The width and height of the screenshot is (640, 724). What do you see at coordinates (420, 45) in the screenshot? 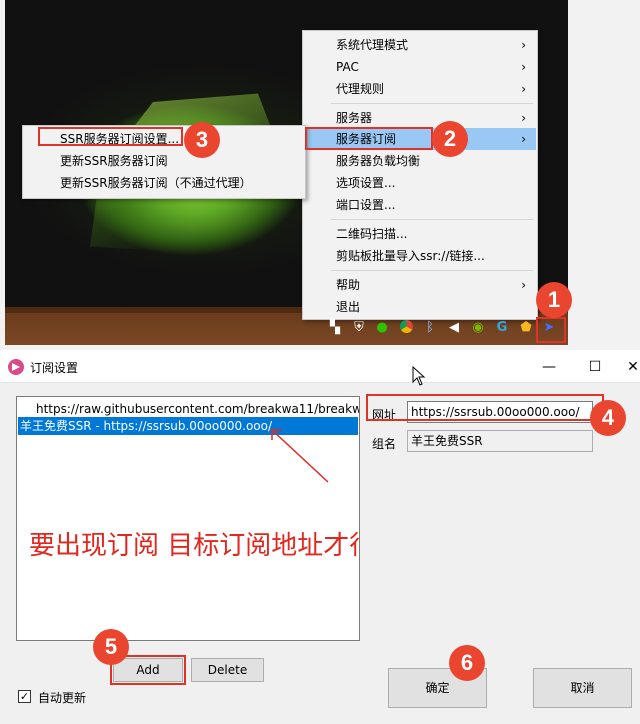
I see `menu-item-system-proxy-mode: 系统代理模式 ›` at bounding box center [420, 45].